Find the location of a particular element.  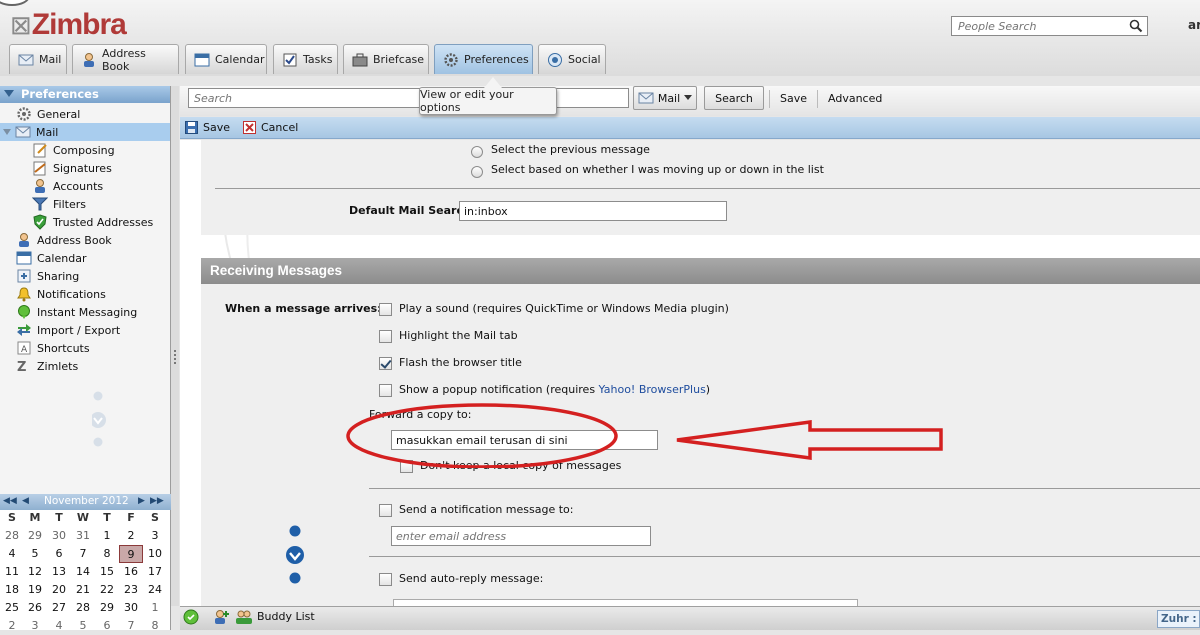

calendar-day: 13 is located at coordinates (59, 572).